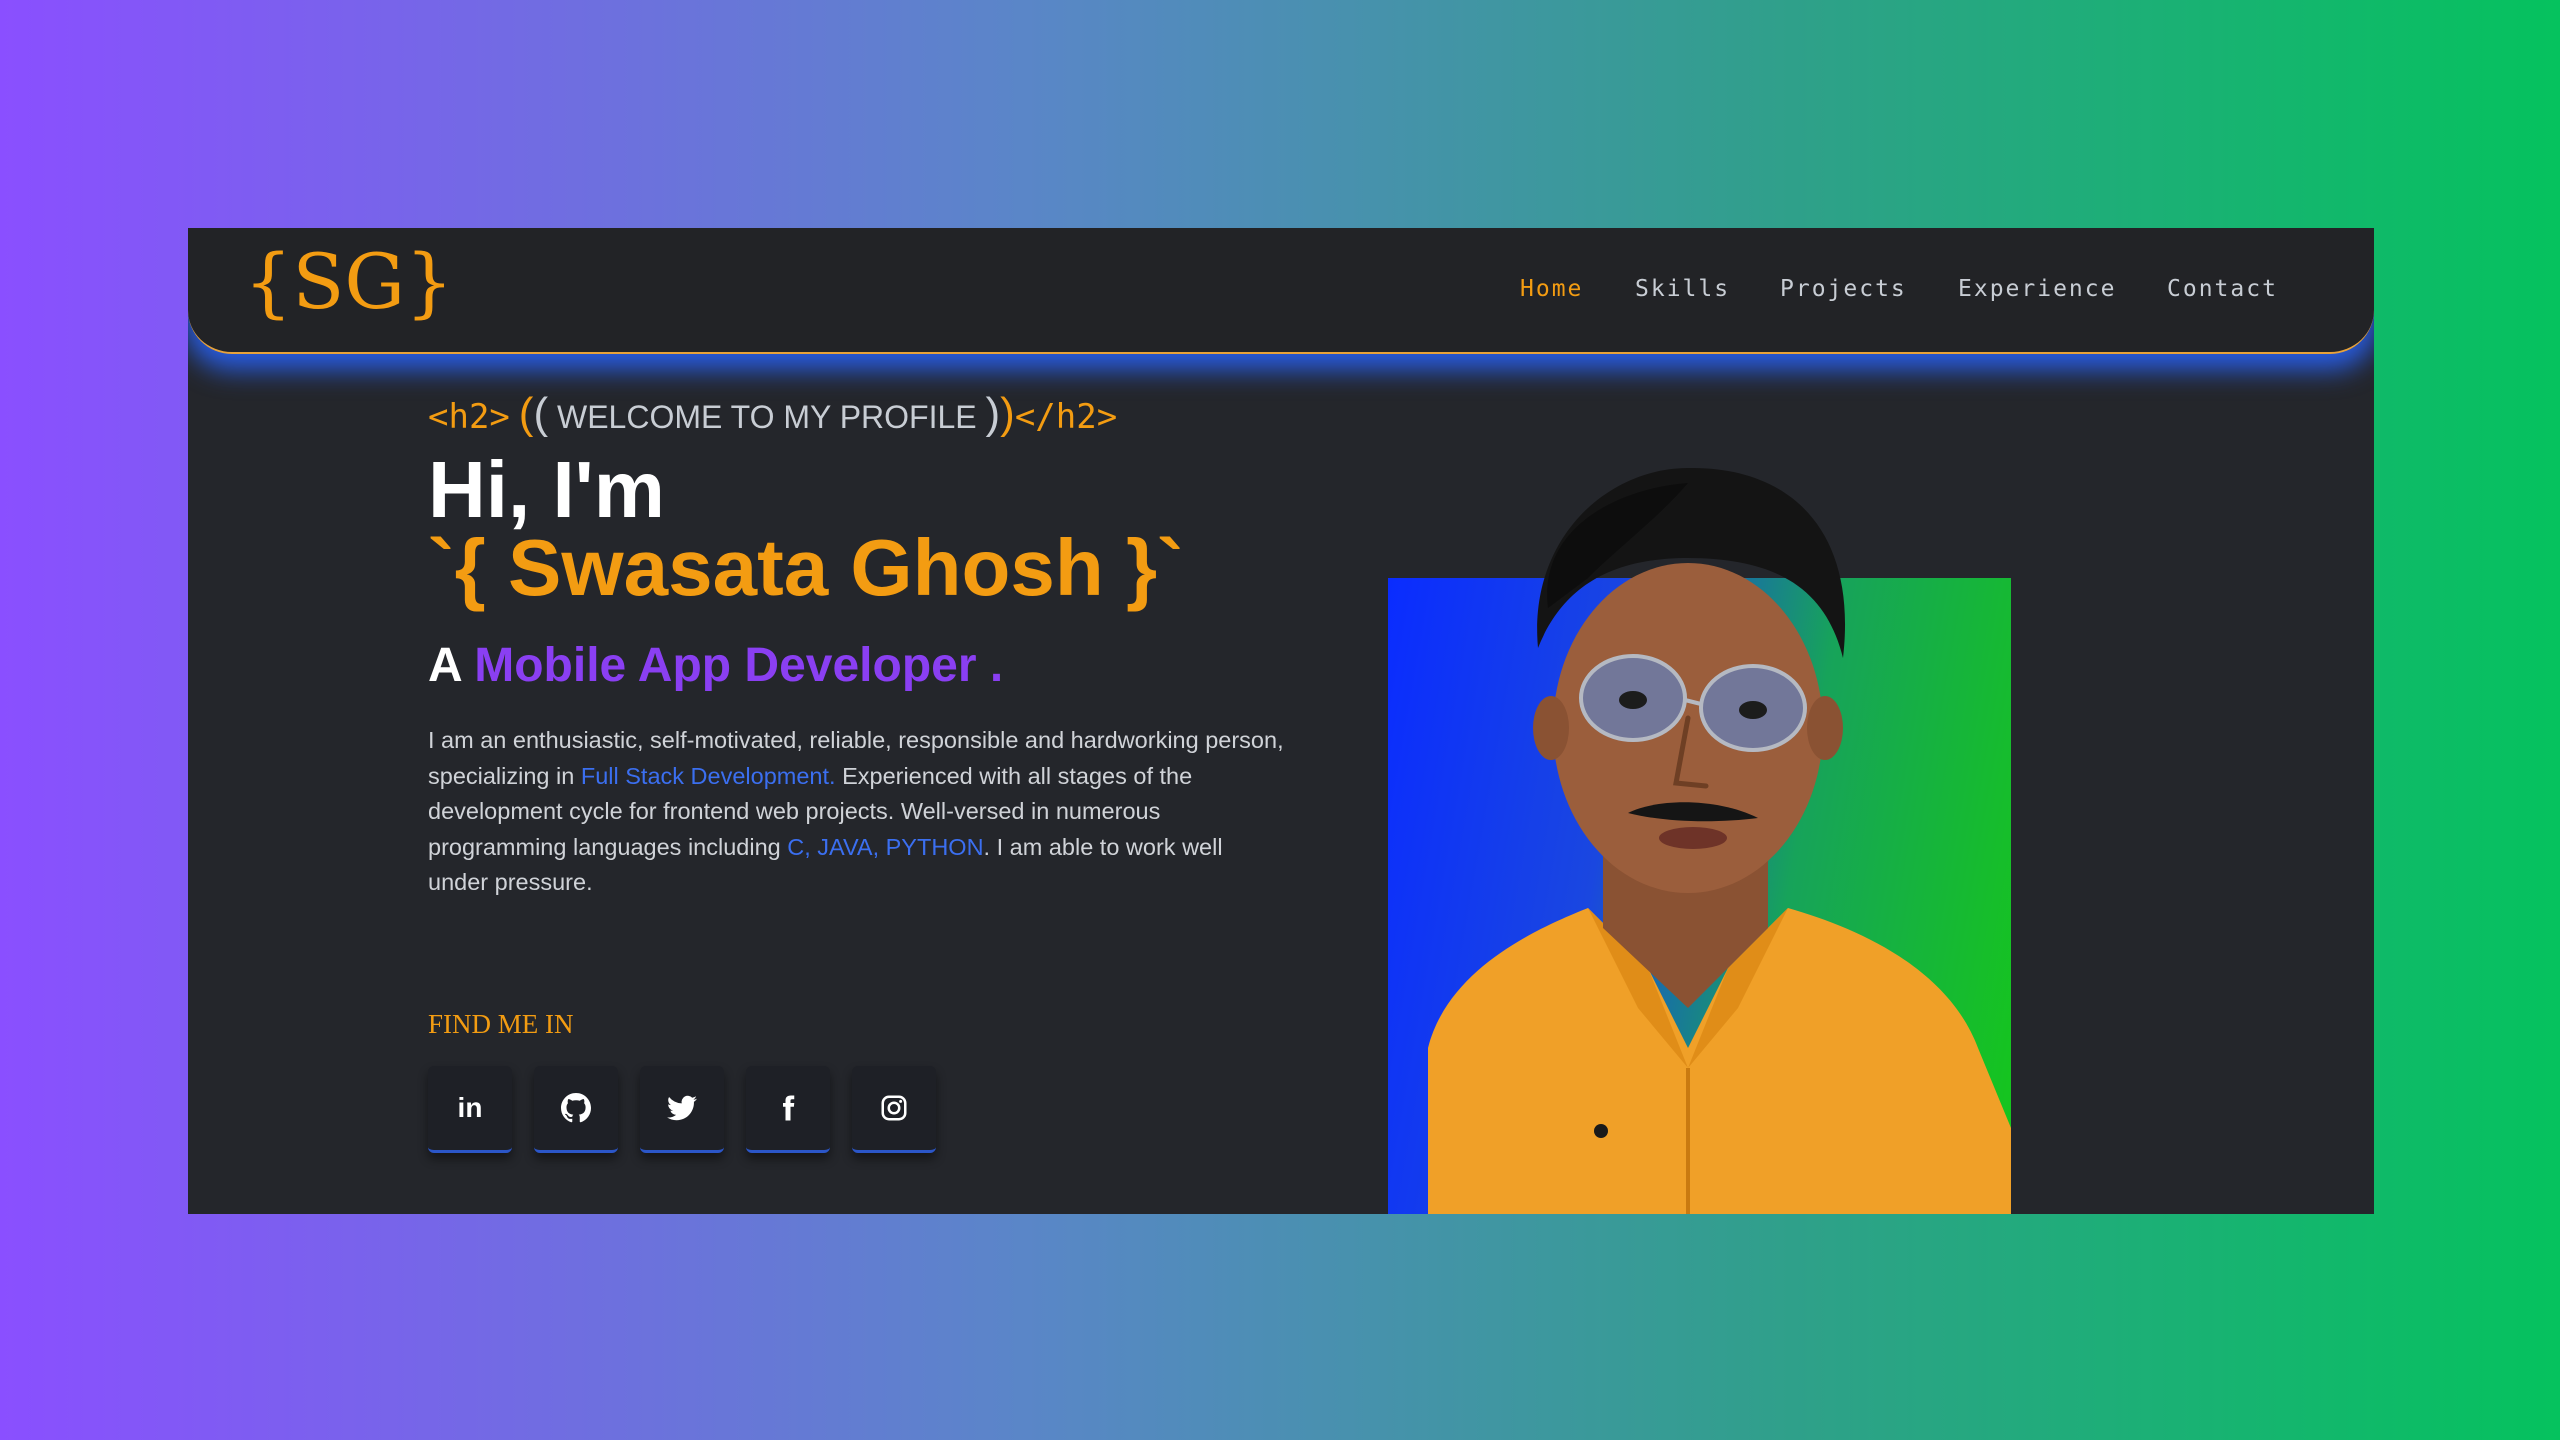 This screenshot has height=1440, width=2560. What do you see at coordinates (546, 489) in the screenshot?
I see `greeting: Hi, I'm` at bounding box center [546, 489].